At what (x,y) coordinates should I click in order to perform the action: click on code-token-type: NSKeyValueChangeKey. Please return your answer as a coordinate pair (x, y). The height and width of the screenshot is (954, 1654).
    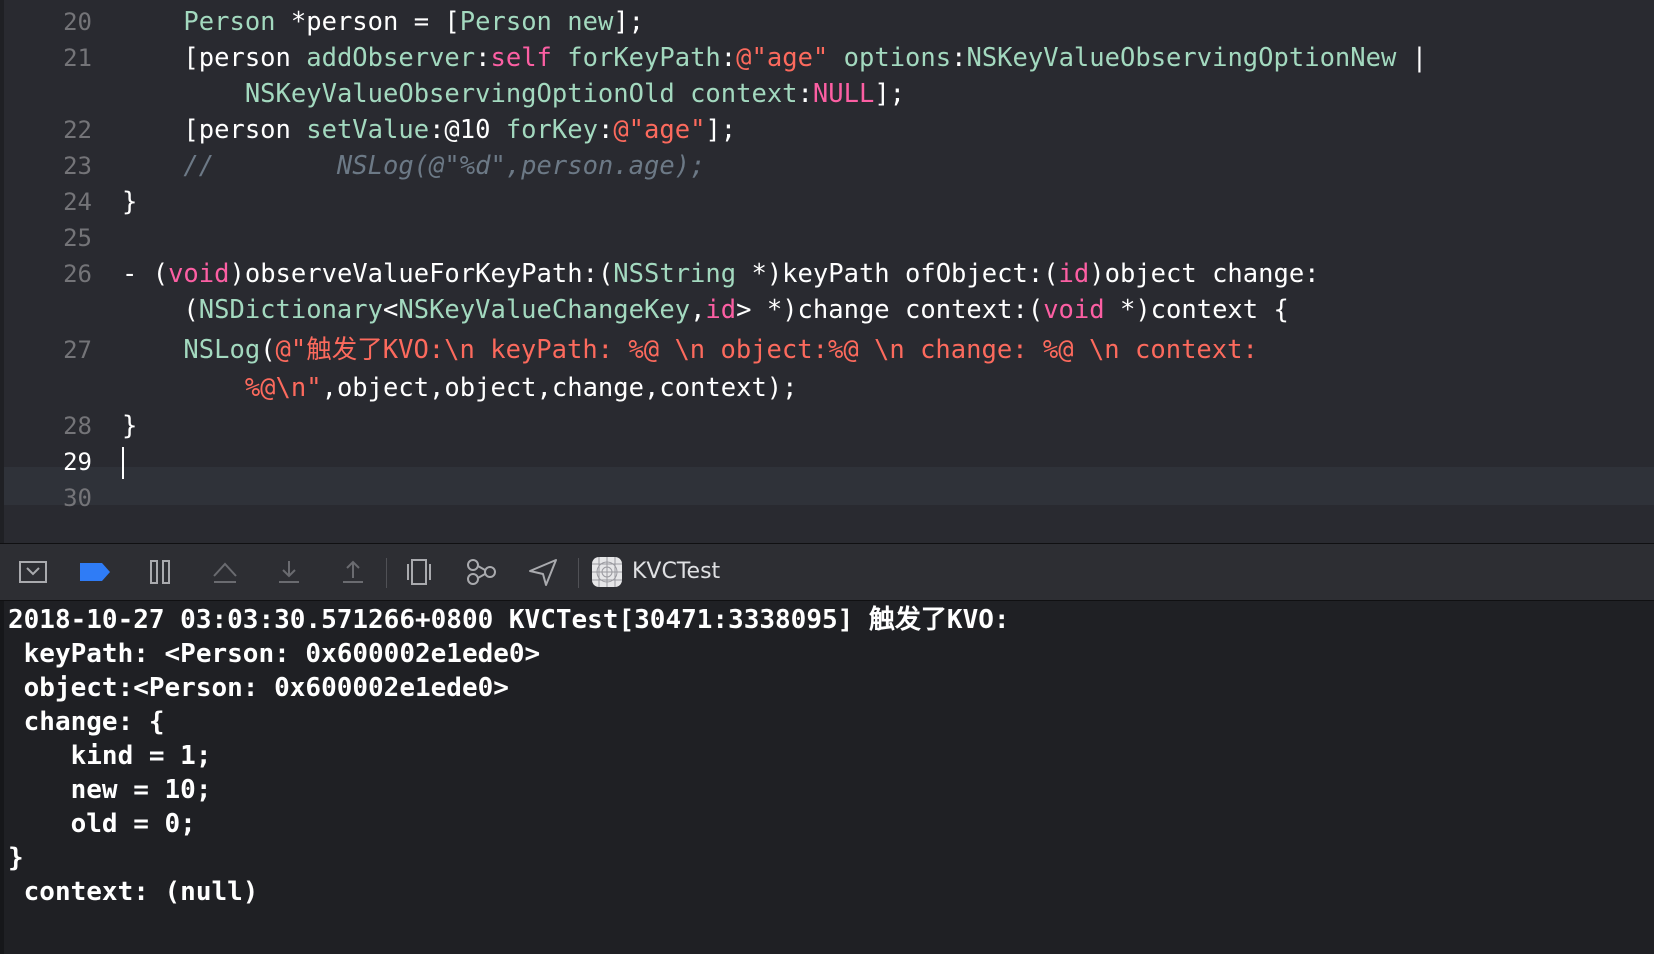
    Looking at the image, I should click on (544, 310).